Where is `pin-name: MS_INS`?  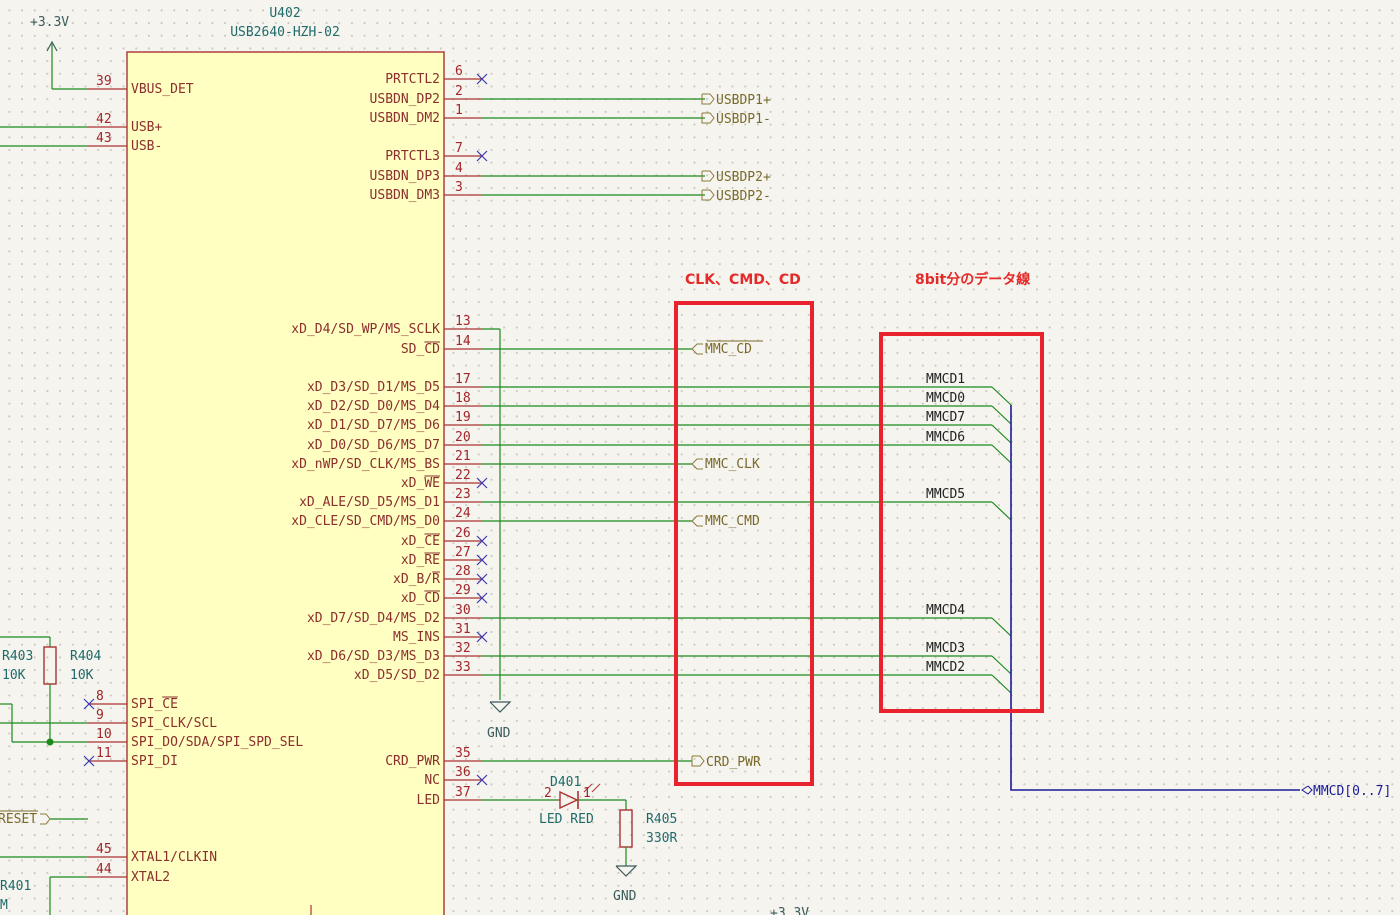
pin-name: MS_INS is located at coordinates (416, 637).